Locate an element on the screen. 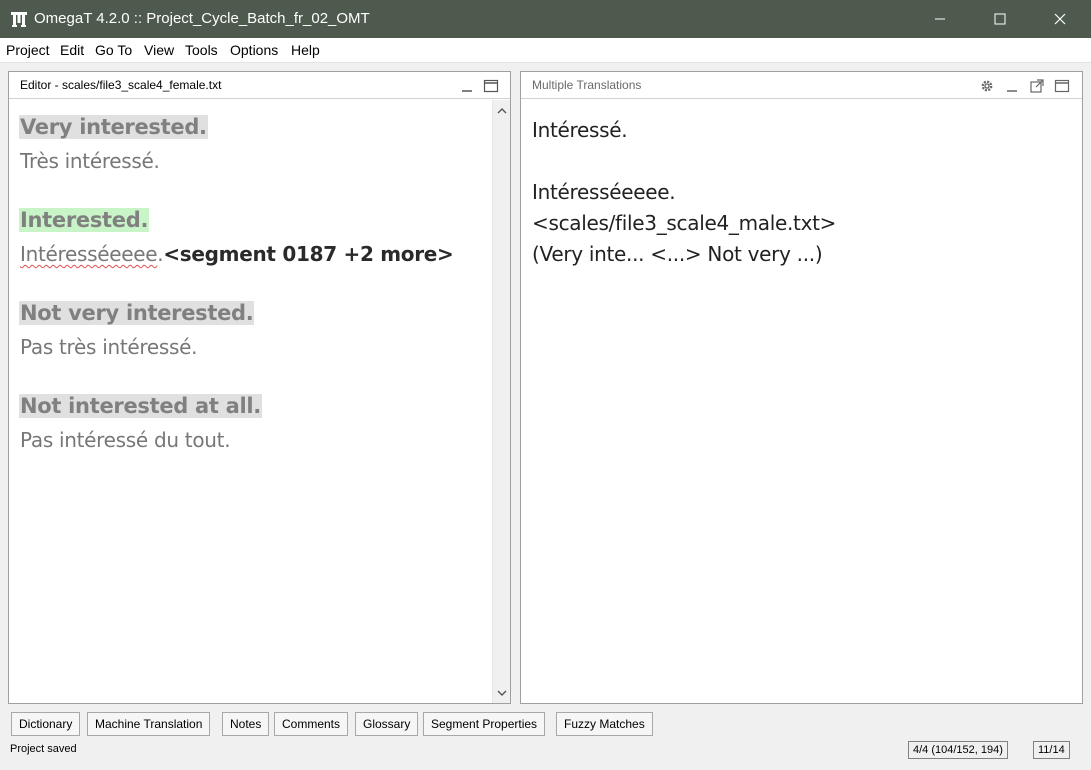 This screenshot has width=1091, height=770. chevron-up-icon is located at coordinates (501, 110).